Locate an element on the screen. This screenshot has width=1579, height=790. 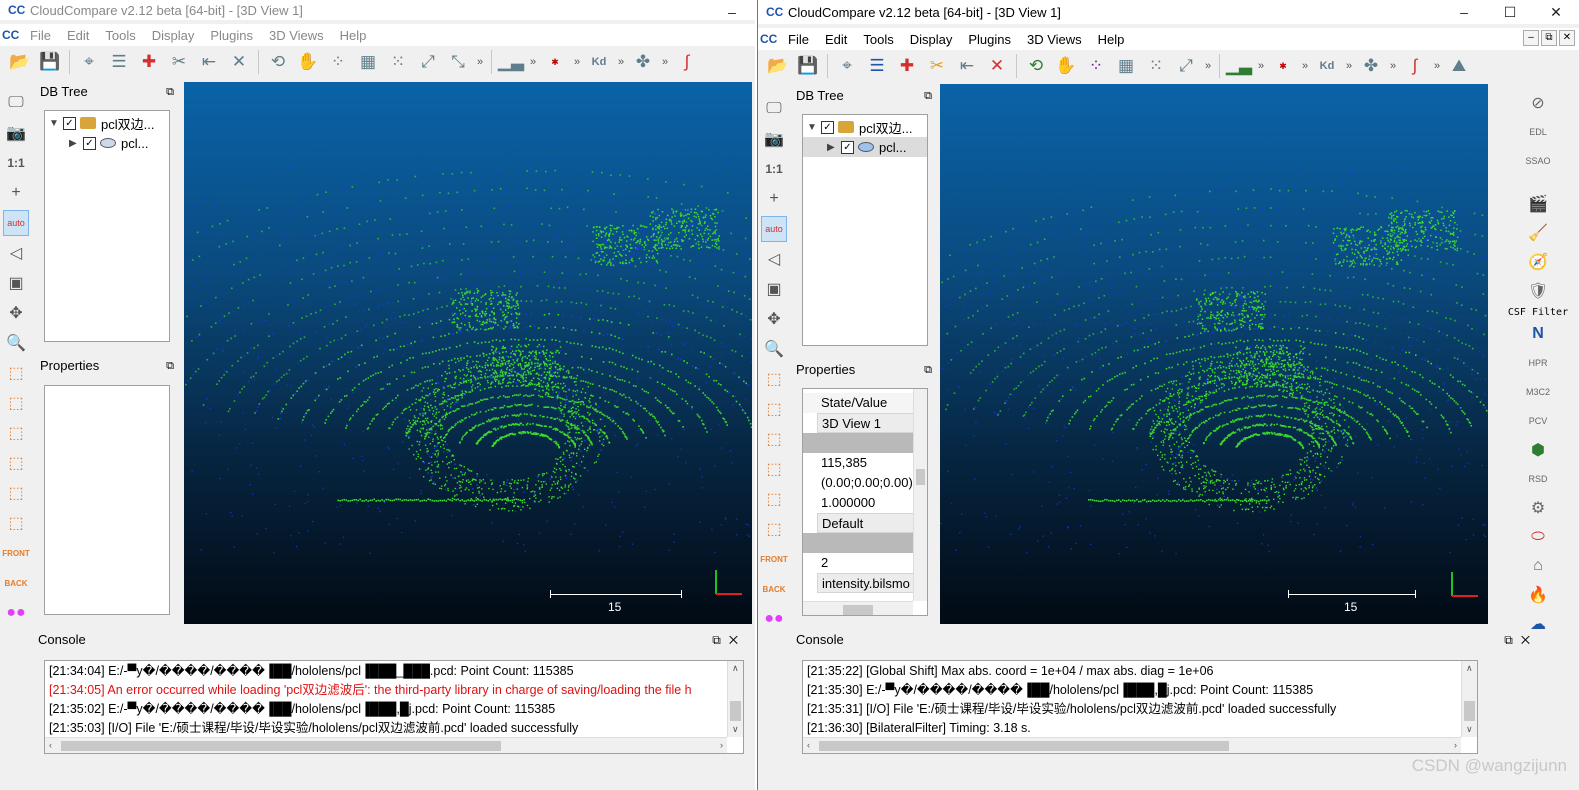
mdi-close-button: ✕ is located at coordinates (1567, 38).